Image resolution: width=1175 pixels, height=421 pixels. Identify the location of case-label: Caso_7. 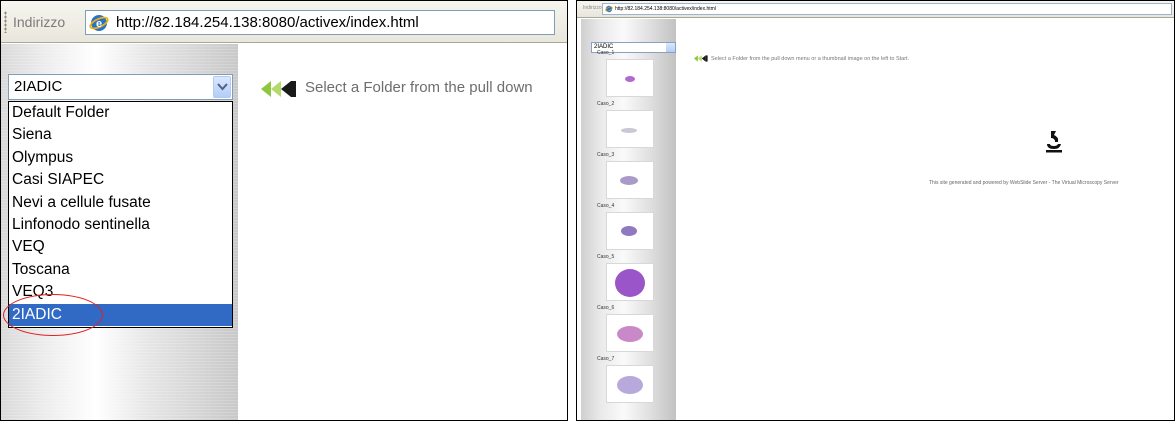
(606, 359).